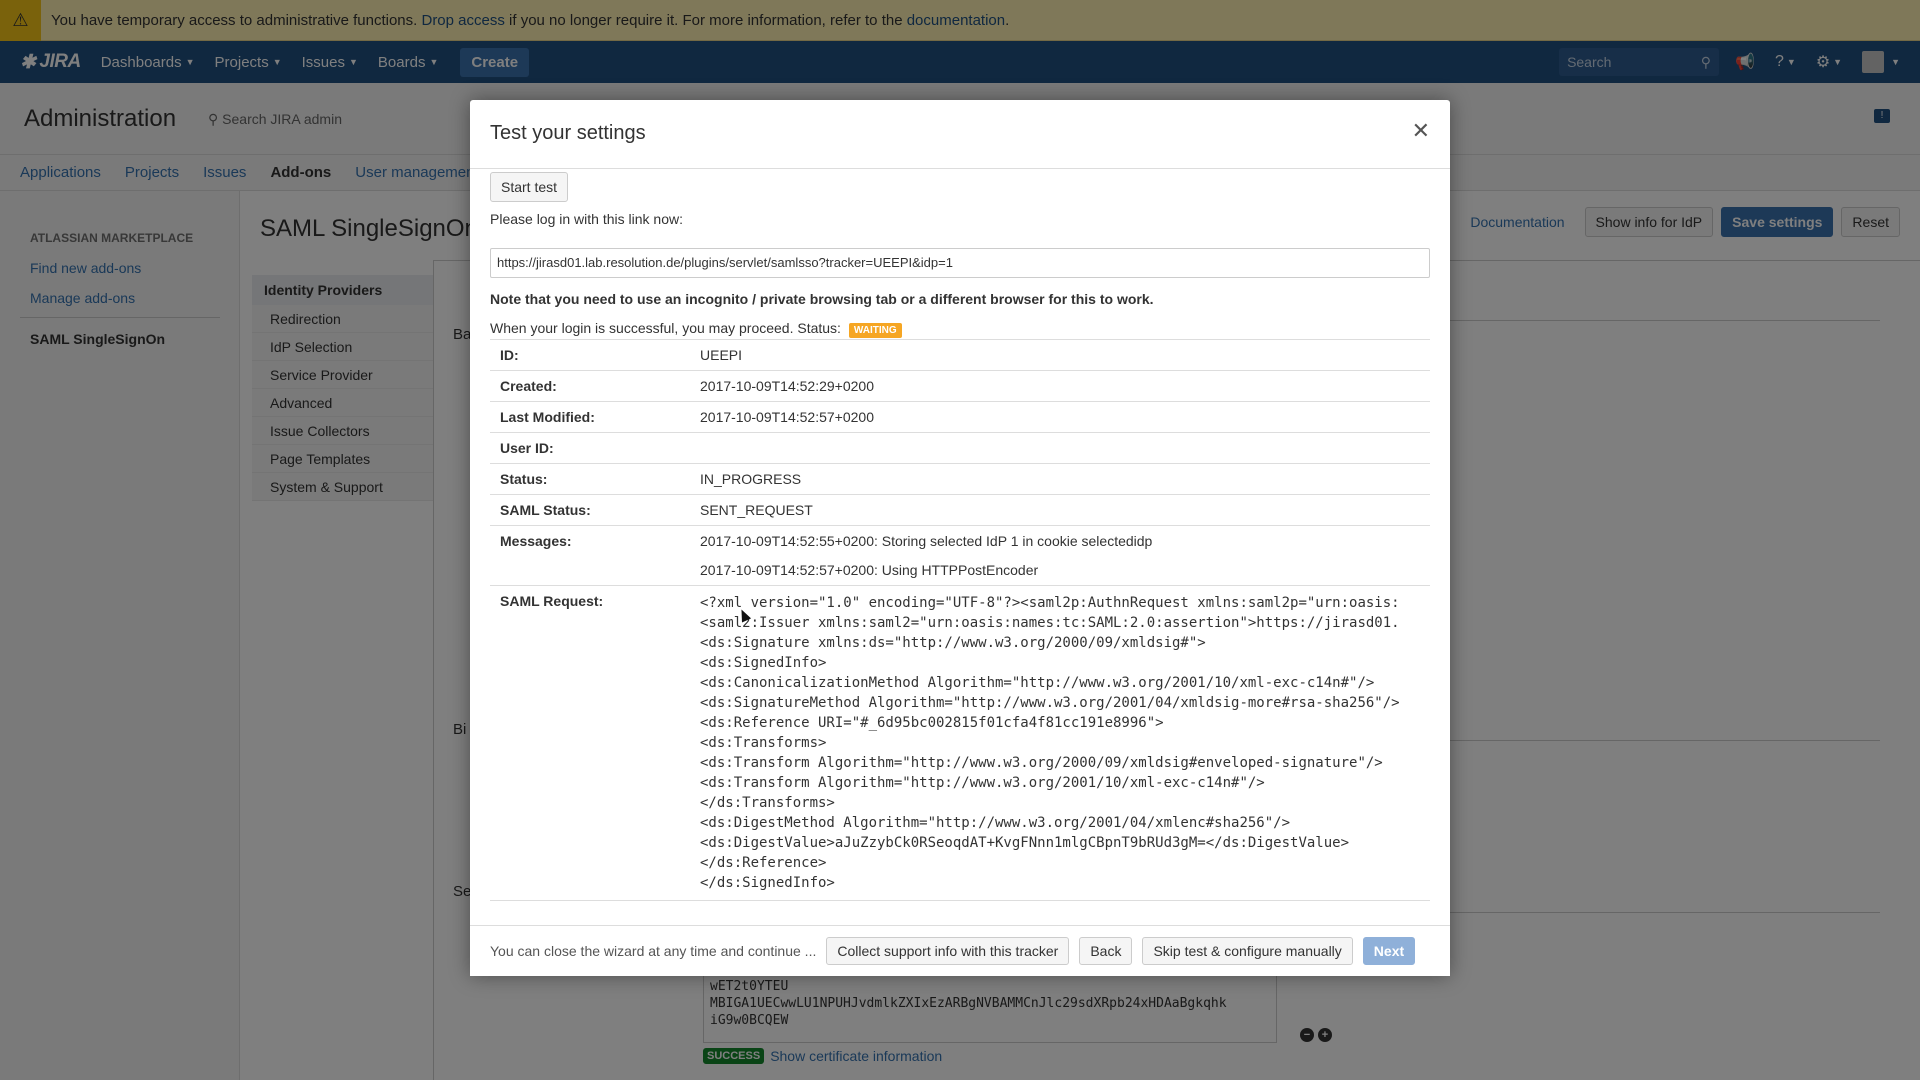  Describe the element at coordinates (948, 951) in the screenshot. I see `collect-support-info-button: Collect support info with this tracker` at that location.